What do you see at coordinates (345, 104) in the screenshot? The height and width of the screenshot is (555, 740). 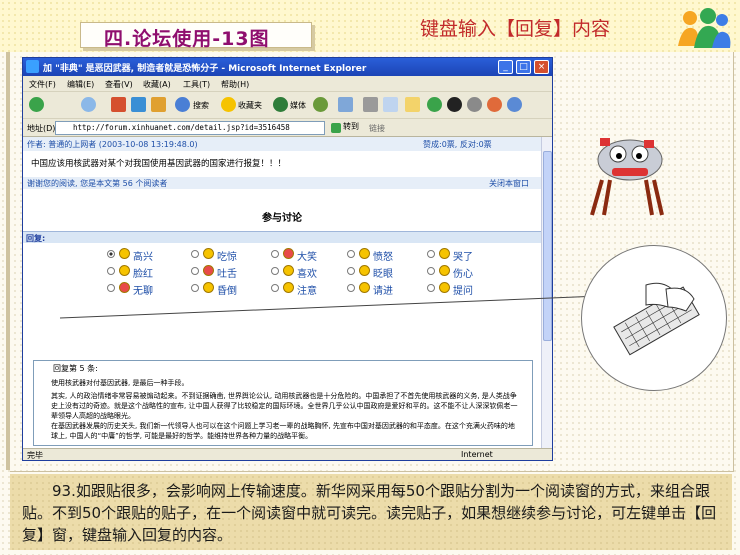 I see `mail-icon` at bounding box center [345, 104].